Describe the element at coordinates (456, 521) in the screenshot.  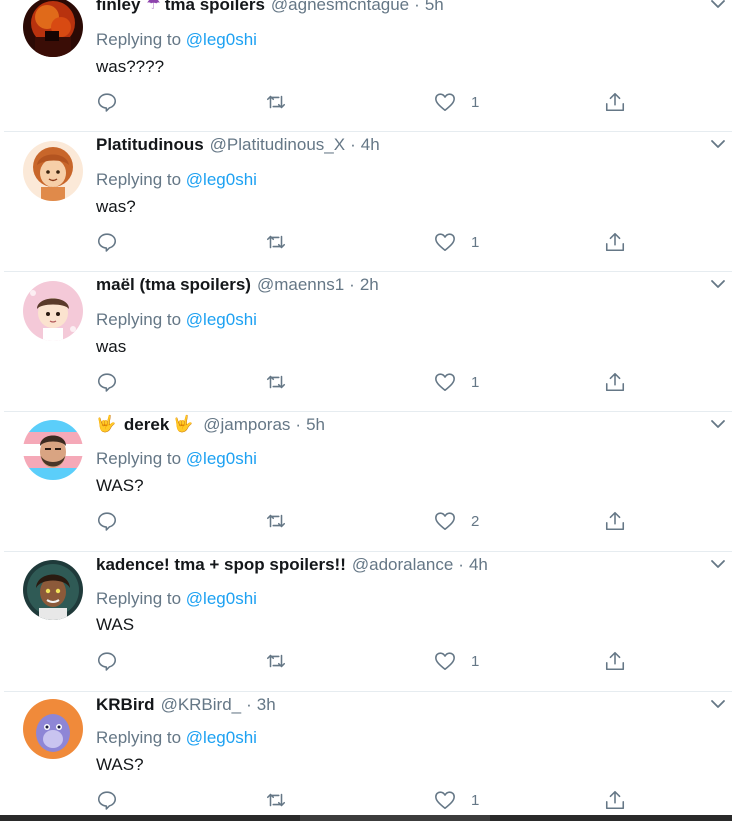
I see `like-button: 2` at that location.